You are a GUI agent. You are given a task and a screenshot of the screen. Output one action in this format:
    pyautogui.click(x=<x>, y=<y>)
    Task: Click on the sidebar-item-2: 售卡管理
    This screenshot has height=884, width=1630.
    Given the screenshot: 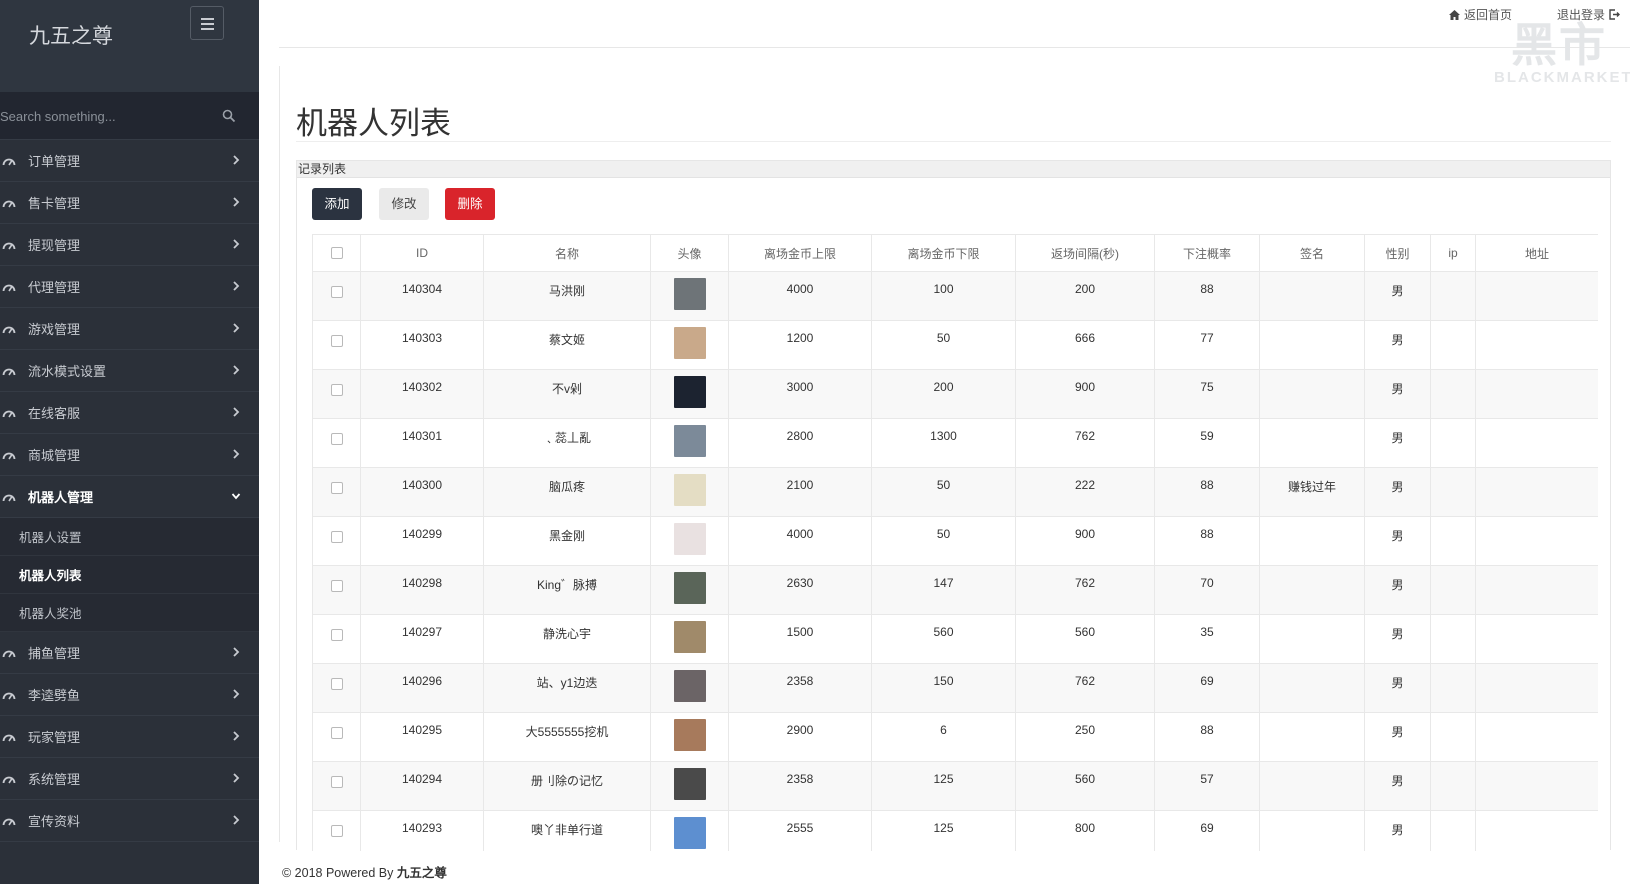 What is the action you would take?
    pyautogui.click(x=129, y=203)
    